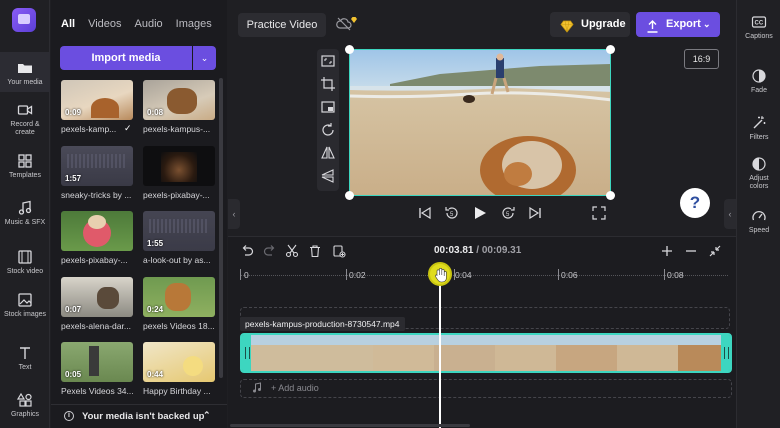 The height and width of the screenshot is (428, 780). I want to click on tool-label: Captions, so click(759, 36).